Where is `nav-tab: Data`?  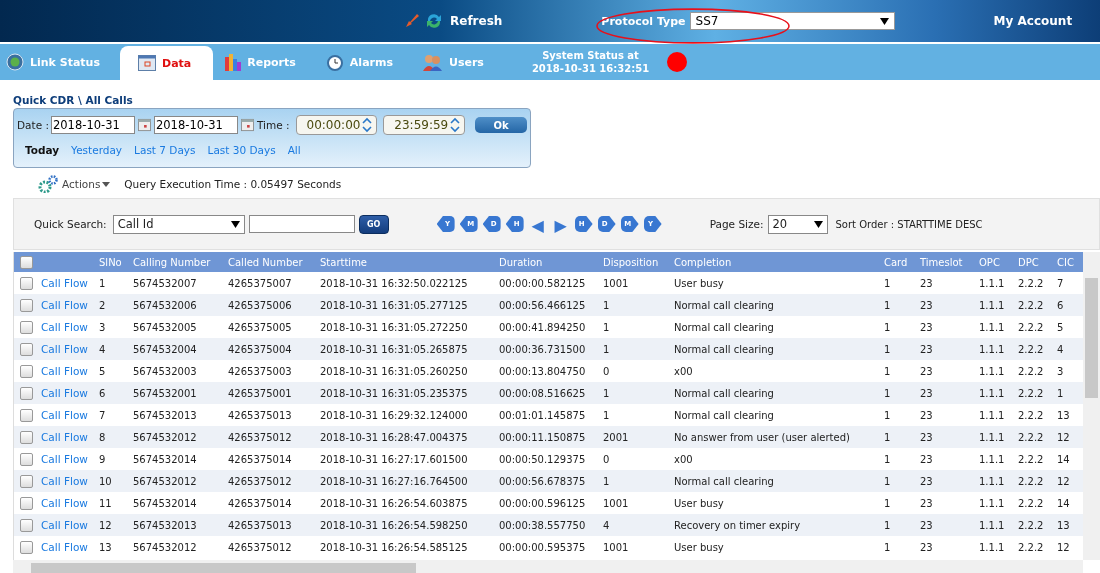 nav-tab: Data is located at coordinates (167, 63).